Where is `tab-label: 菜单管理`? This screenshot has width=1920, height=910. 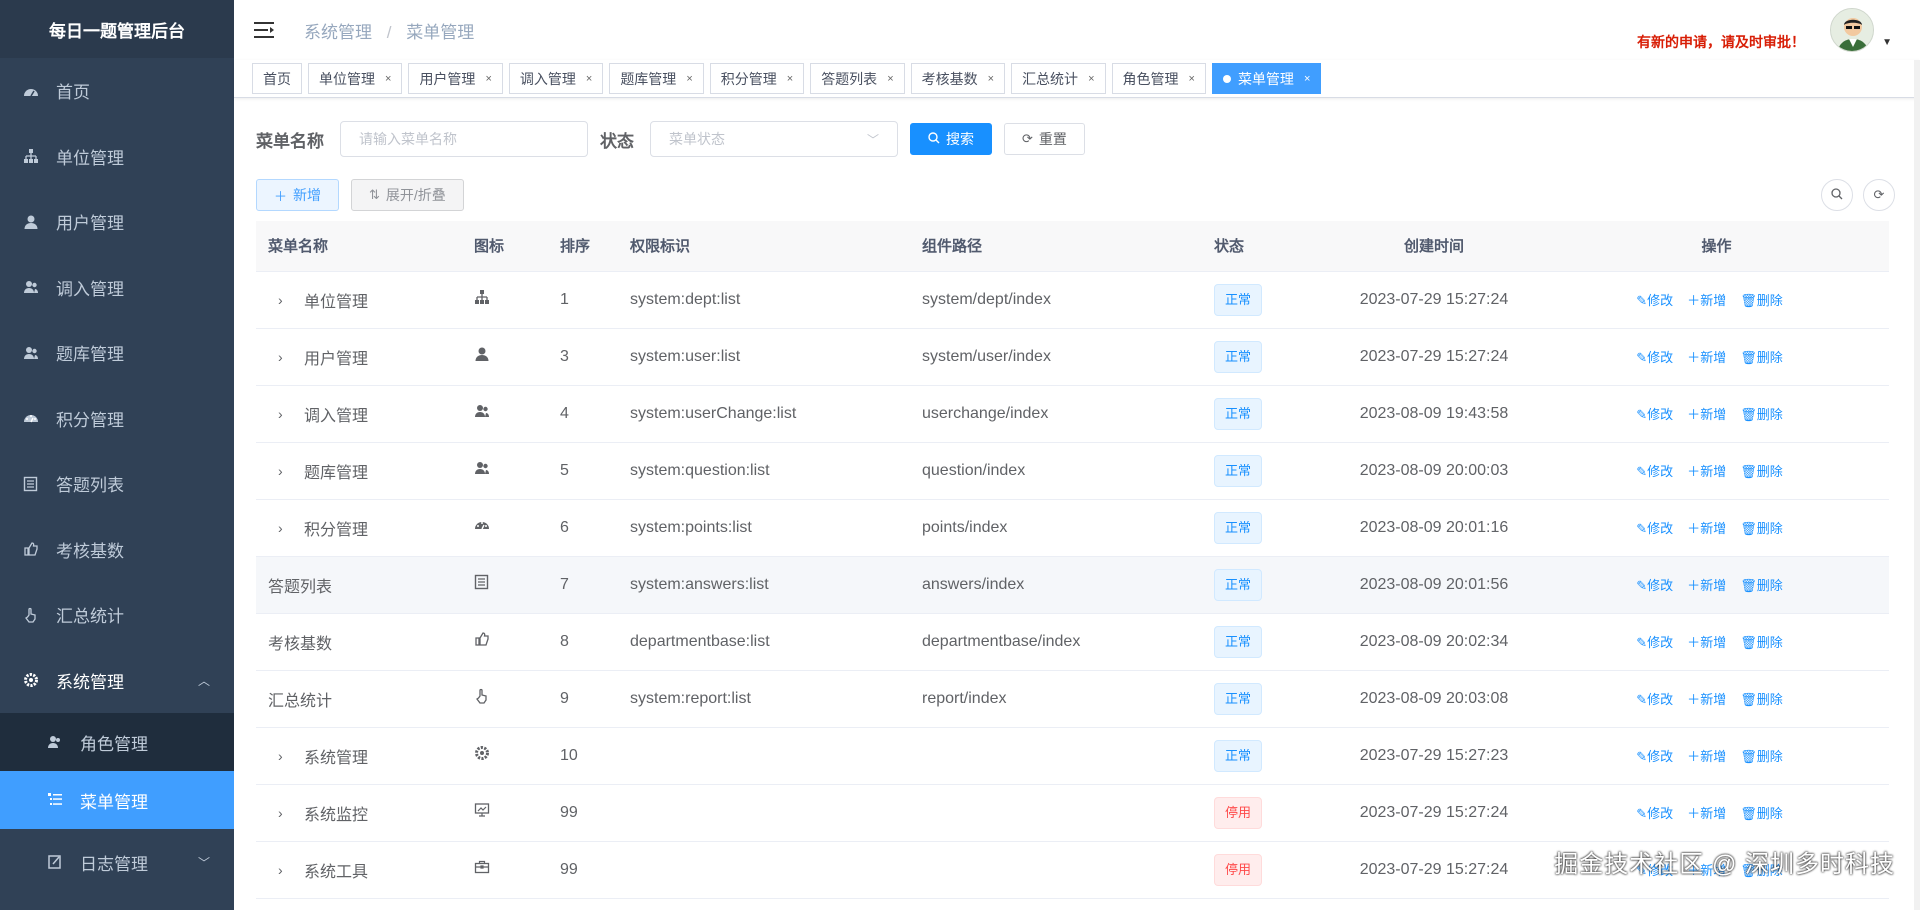
tab-label: 菜单管理 is located at coordinates (1265, 78).